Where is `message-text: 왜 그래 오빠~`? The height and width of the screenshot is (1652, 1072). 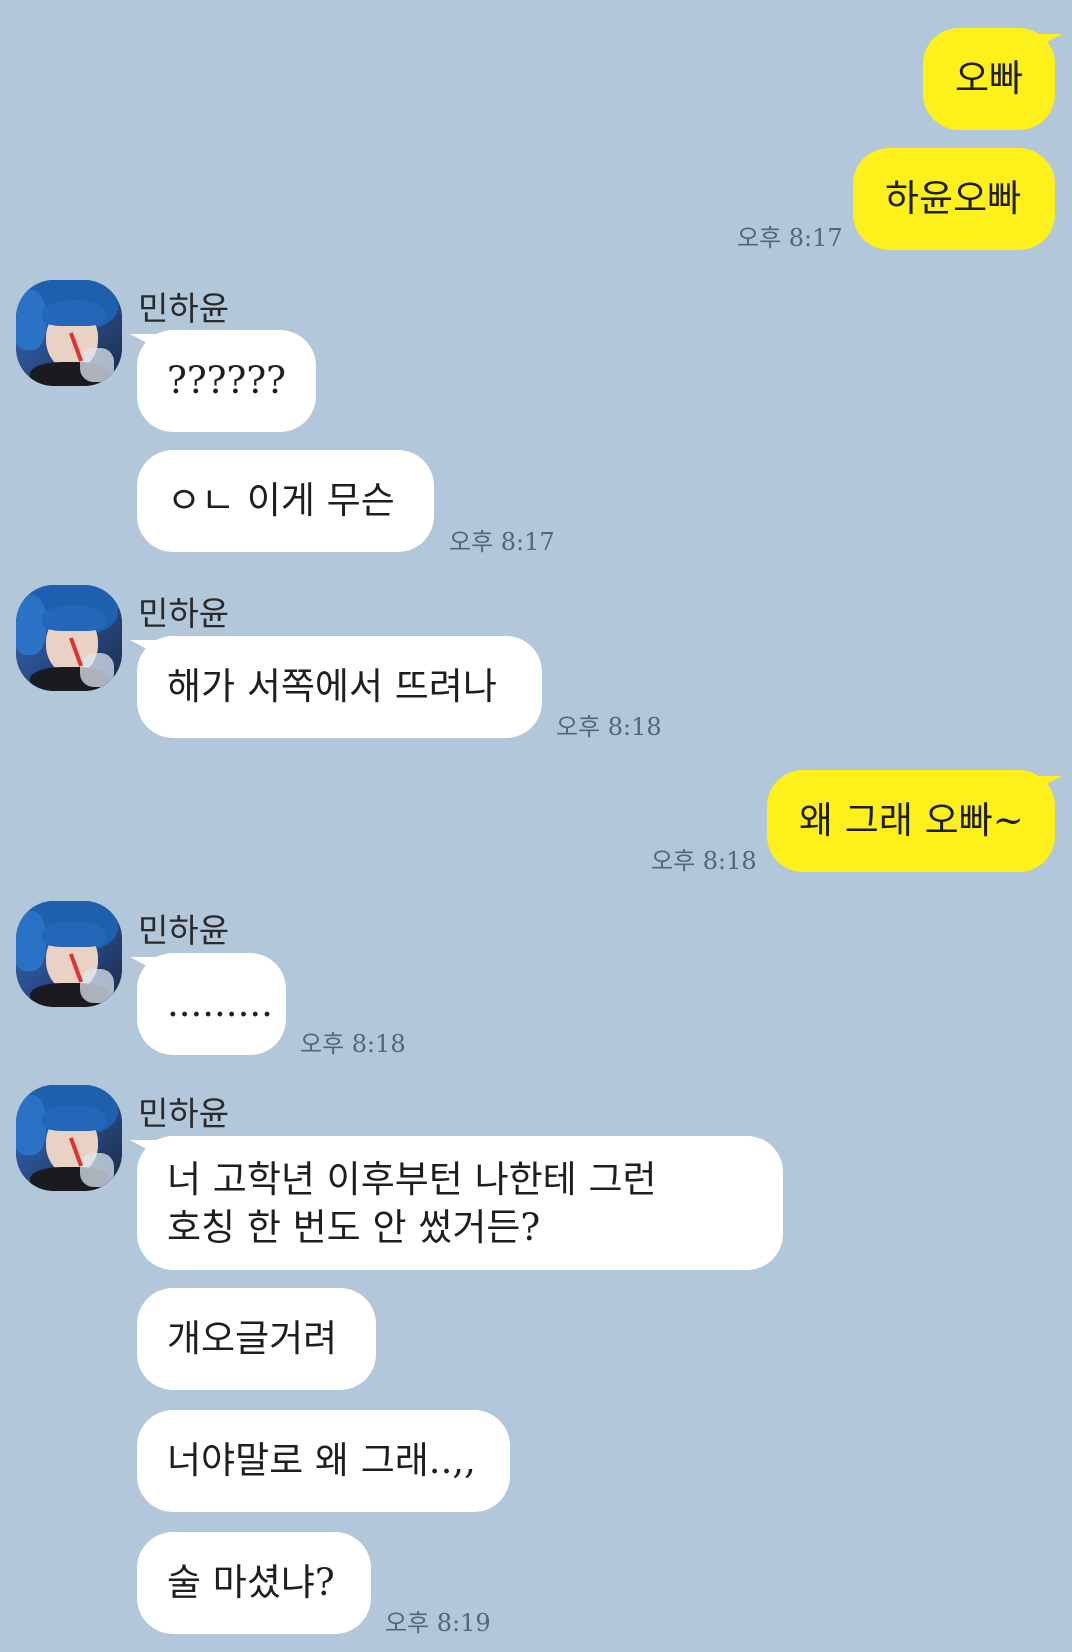
message-text: 왜 그래 오빠~ is located at coordinates (911, 820).